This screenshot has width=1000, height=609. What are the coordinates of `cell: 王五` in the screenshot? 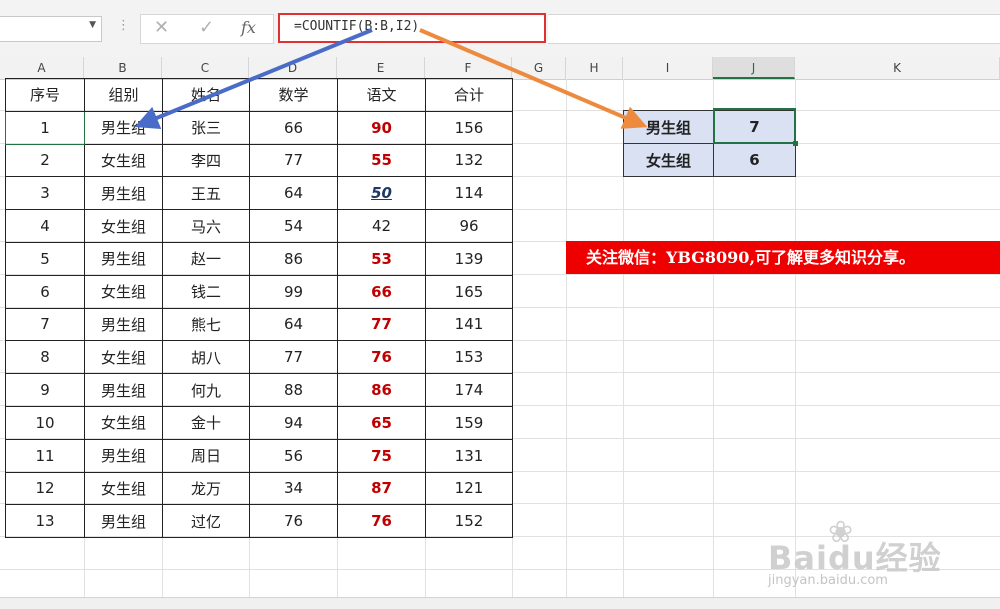 It's located at (206, 193).